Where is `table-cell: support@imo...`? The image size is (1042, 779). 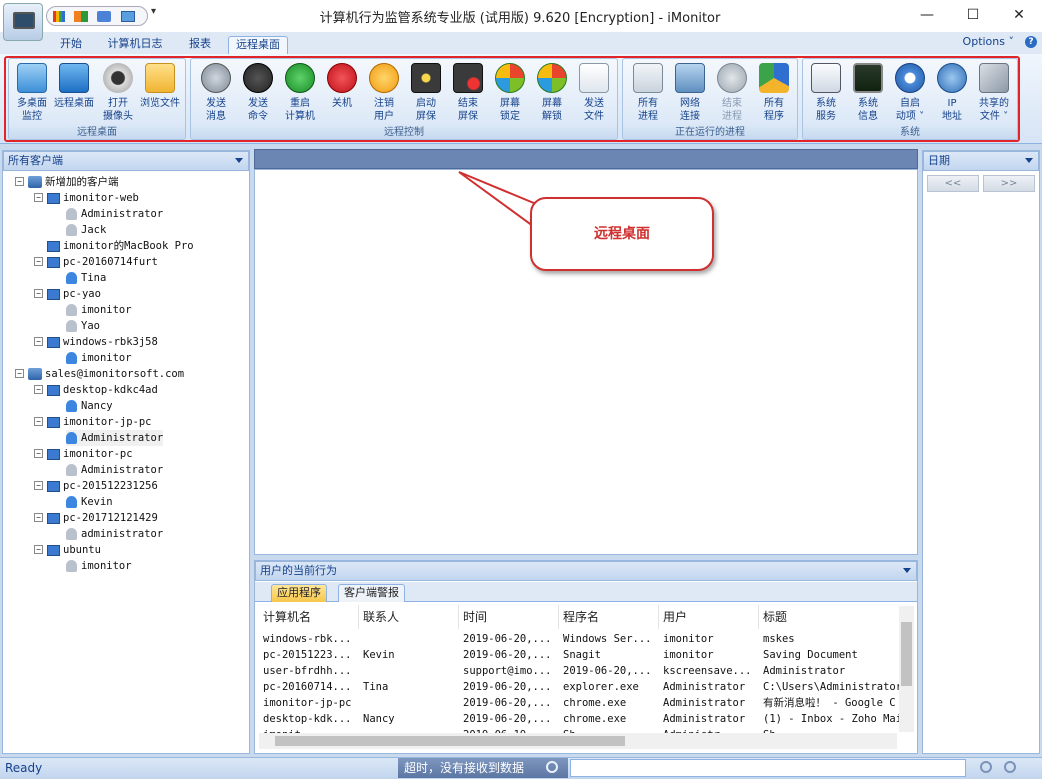 table-cell: support@imo... is located at coordinates (509, 671).